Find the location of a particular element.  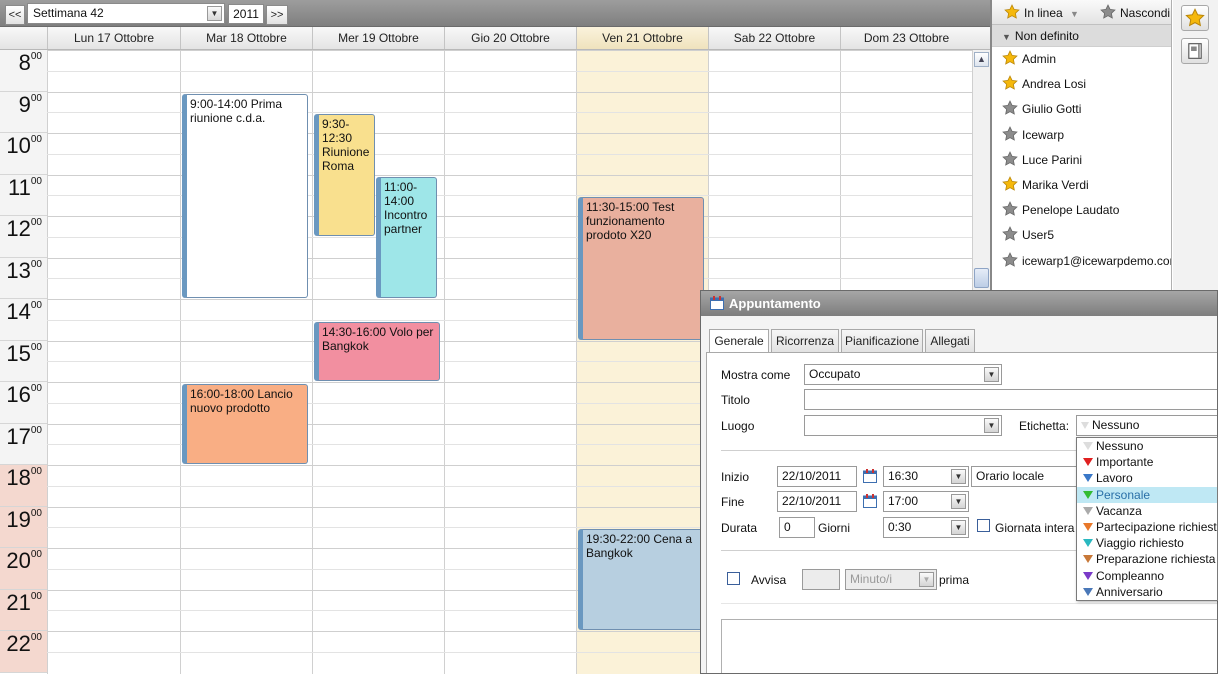

duration-days-input: 0 is located at coordinates (797, 527).